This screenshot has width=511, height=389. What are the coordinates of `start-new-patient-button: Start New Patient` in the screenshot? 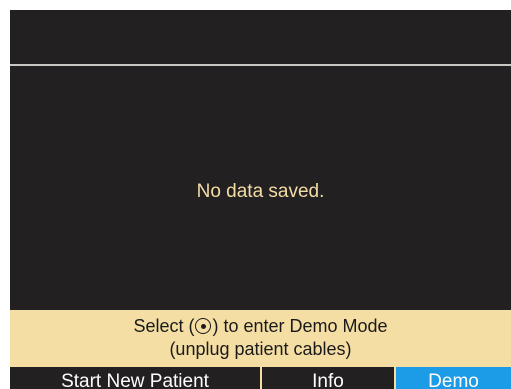 It's located at (136, 378).